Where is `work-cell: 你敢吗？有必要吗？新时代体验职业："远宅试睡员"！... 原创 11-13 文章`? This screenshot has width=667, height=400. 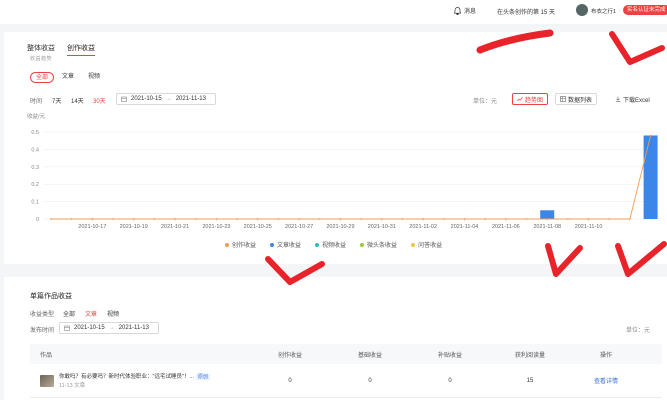 work-cell: 你敢吗？有必要吗？新时代体验职业："远宅试睡员"！... 原创 11-13 文章 is located at coordinates (140, 380).